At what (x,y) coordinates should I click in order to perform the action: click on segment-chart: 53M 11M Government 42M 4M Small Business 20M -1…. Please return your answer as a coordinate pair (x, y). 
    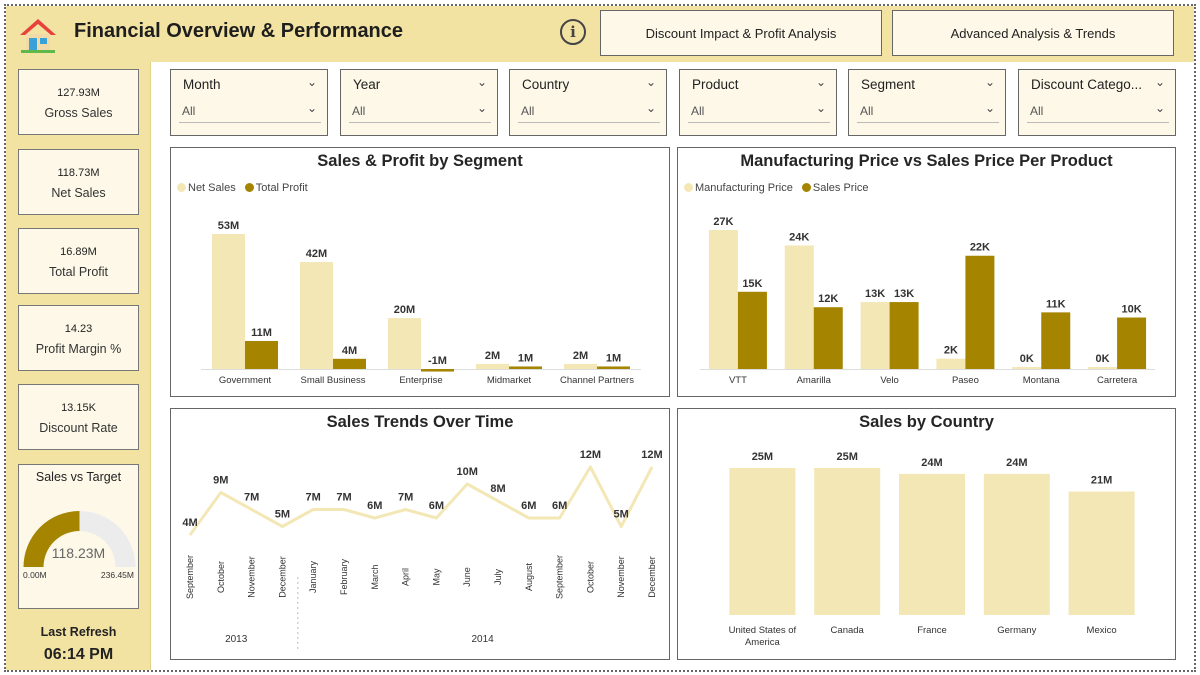
    Looking at the image, I should click on (421, 303).